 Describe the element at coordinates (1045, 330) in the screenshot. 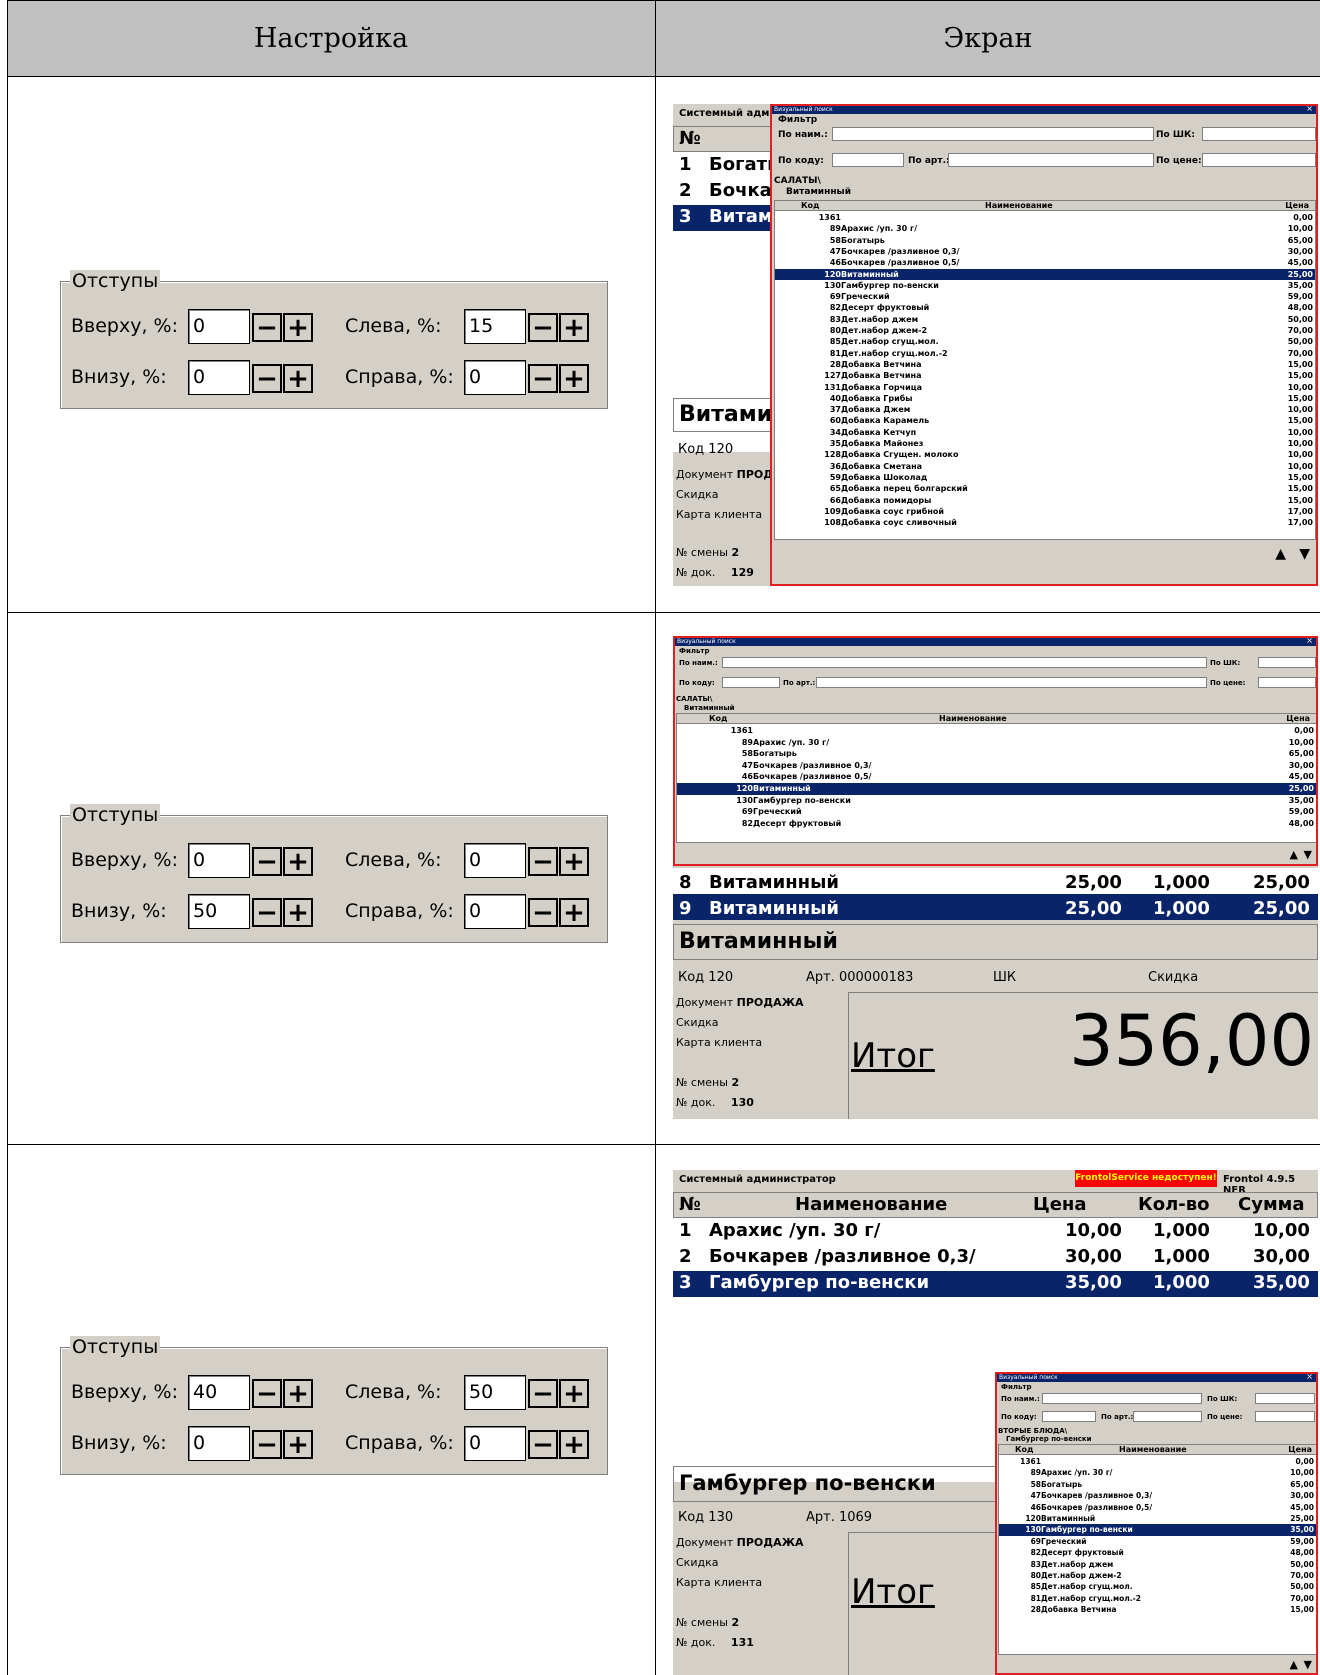

I see `product-list-item: 80 Дет.набор джем-2 70,00` at that location.